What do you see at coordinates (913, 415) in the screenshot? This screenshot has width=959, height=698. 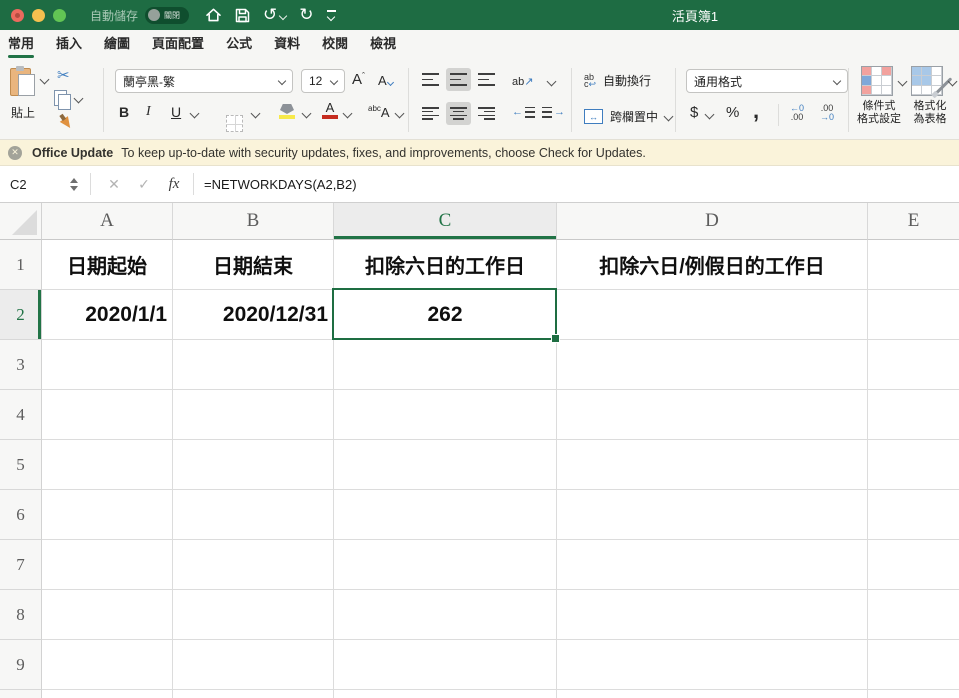 I see `cell-E4` at bounding box center [913, 415].